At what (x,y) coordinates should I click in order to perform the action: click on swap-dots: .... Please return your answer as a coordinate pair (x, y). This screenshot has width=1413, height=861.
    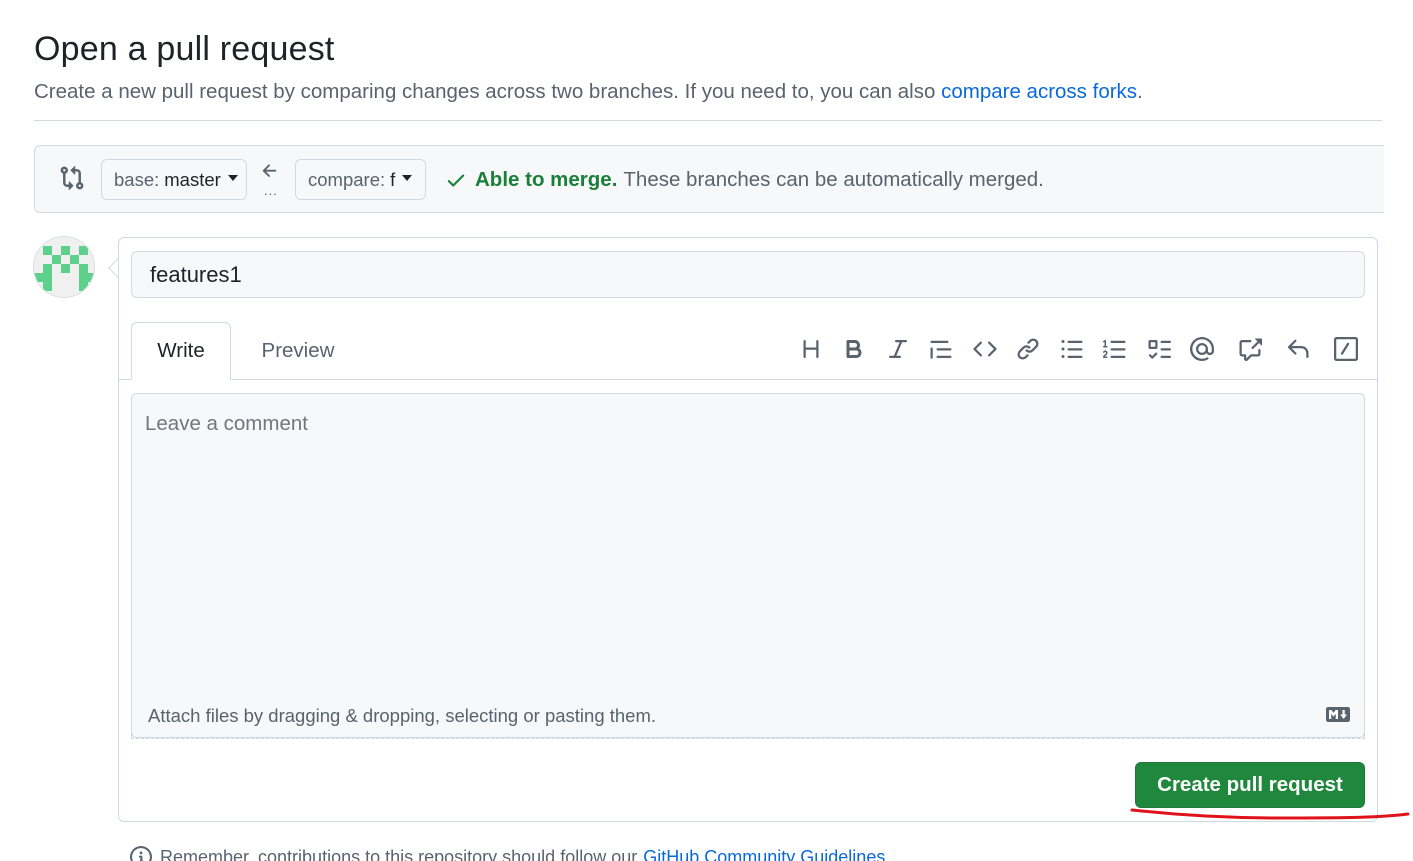
    Looking at the image, I should click on (271, 190).